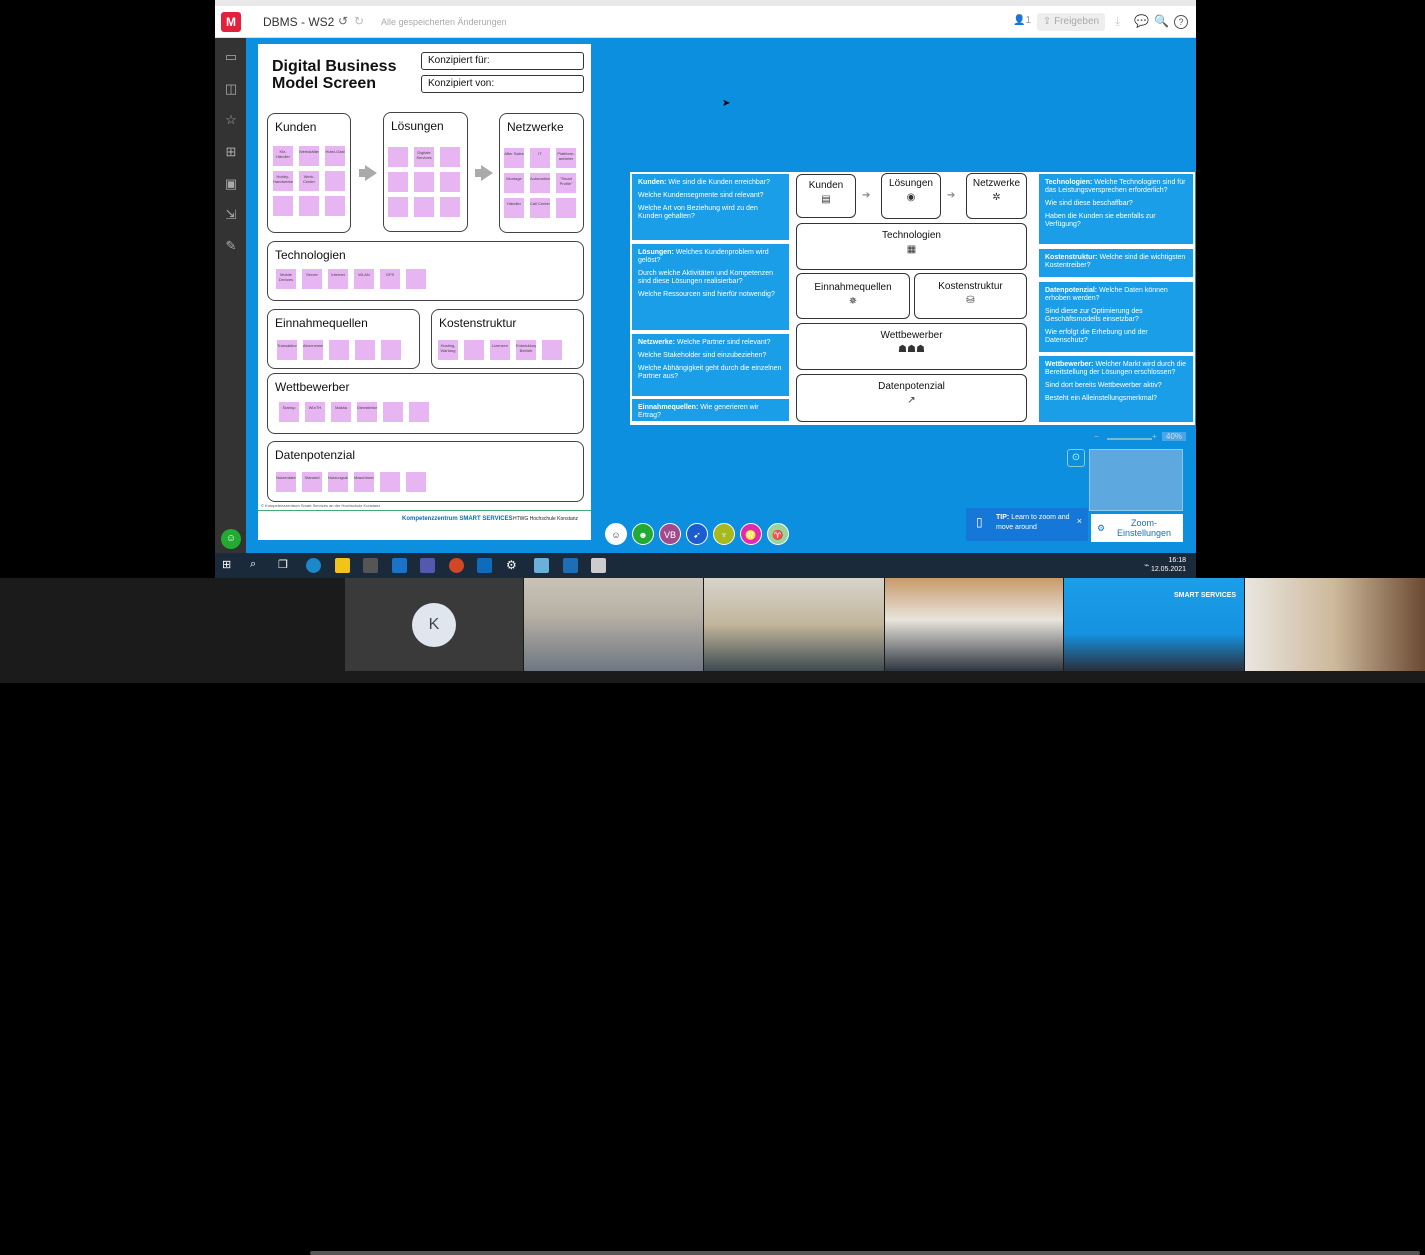 The height and width of the screenshot is (1255, 1425). What do you see at coordinates (540, 158) in the screenshot?
I see `sticky-note: IT` at bounding box center [540, 158].